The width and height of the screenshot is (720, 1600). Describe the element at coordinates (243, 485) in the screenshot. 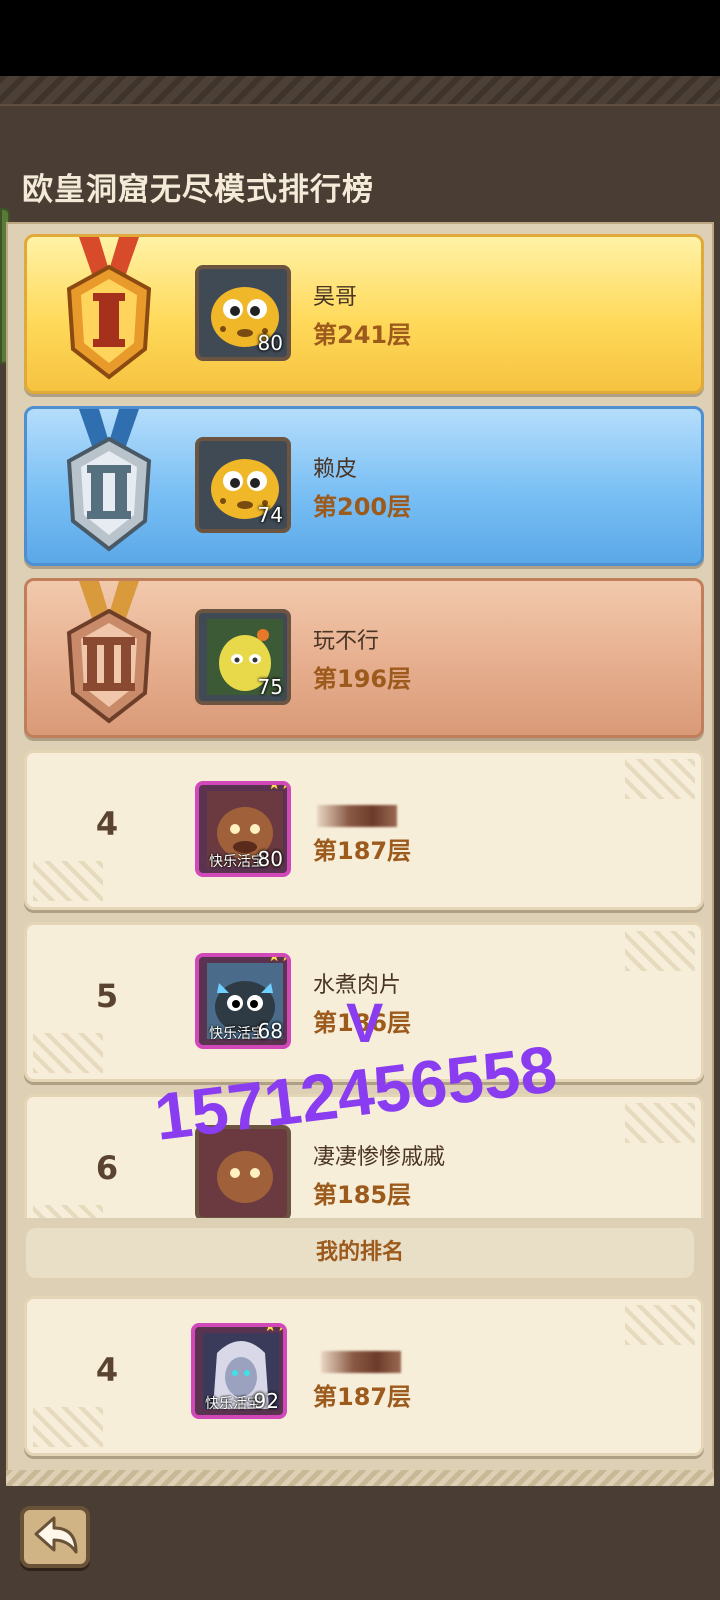

I see `player-avatar: 74` at that location.